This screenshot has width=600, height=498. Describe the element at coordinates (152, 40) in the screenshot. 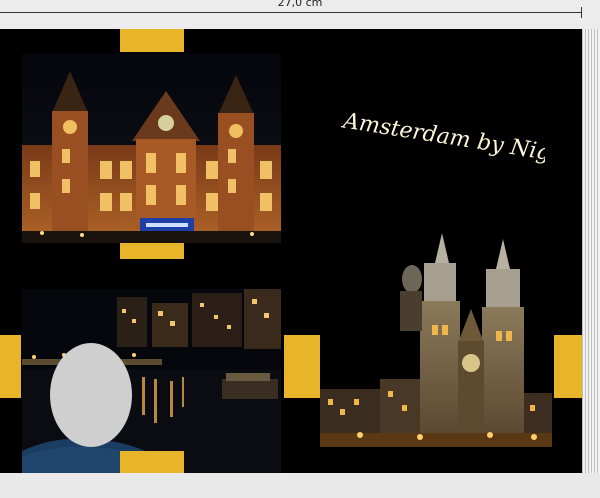

I see `photo-top-handle` at that location.